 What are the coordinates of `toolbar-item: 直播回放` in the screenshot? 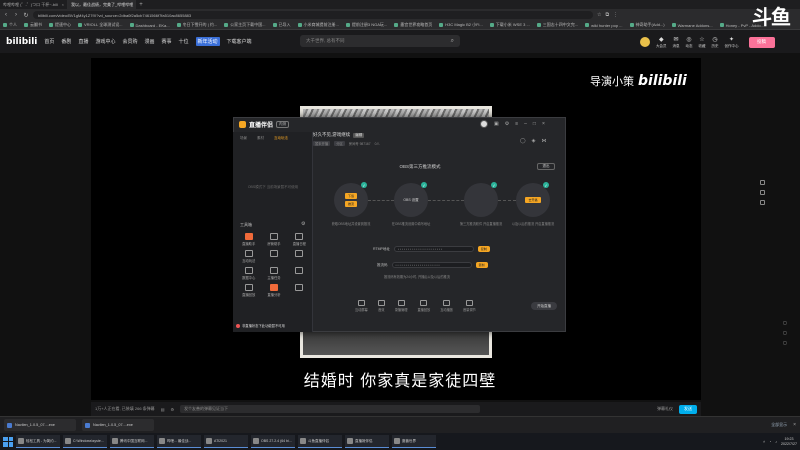 It's located at (424, 306).